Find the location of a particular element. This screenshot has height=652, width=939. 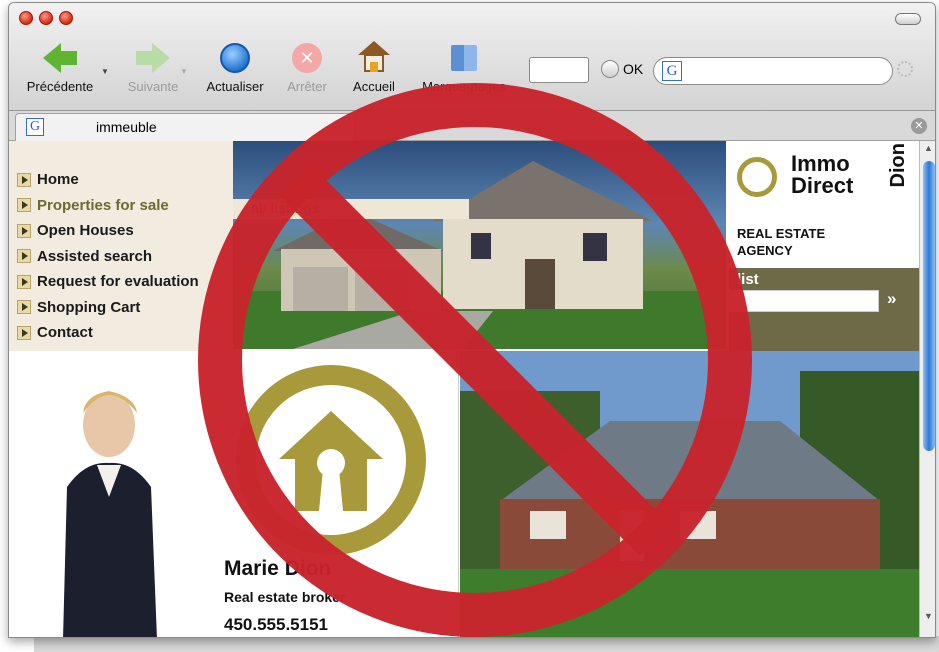

nav-item-shopping-cart: Shopping Cart is located at coordinates (121, 308).